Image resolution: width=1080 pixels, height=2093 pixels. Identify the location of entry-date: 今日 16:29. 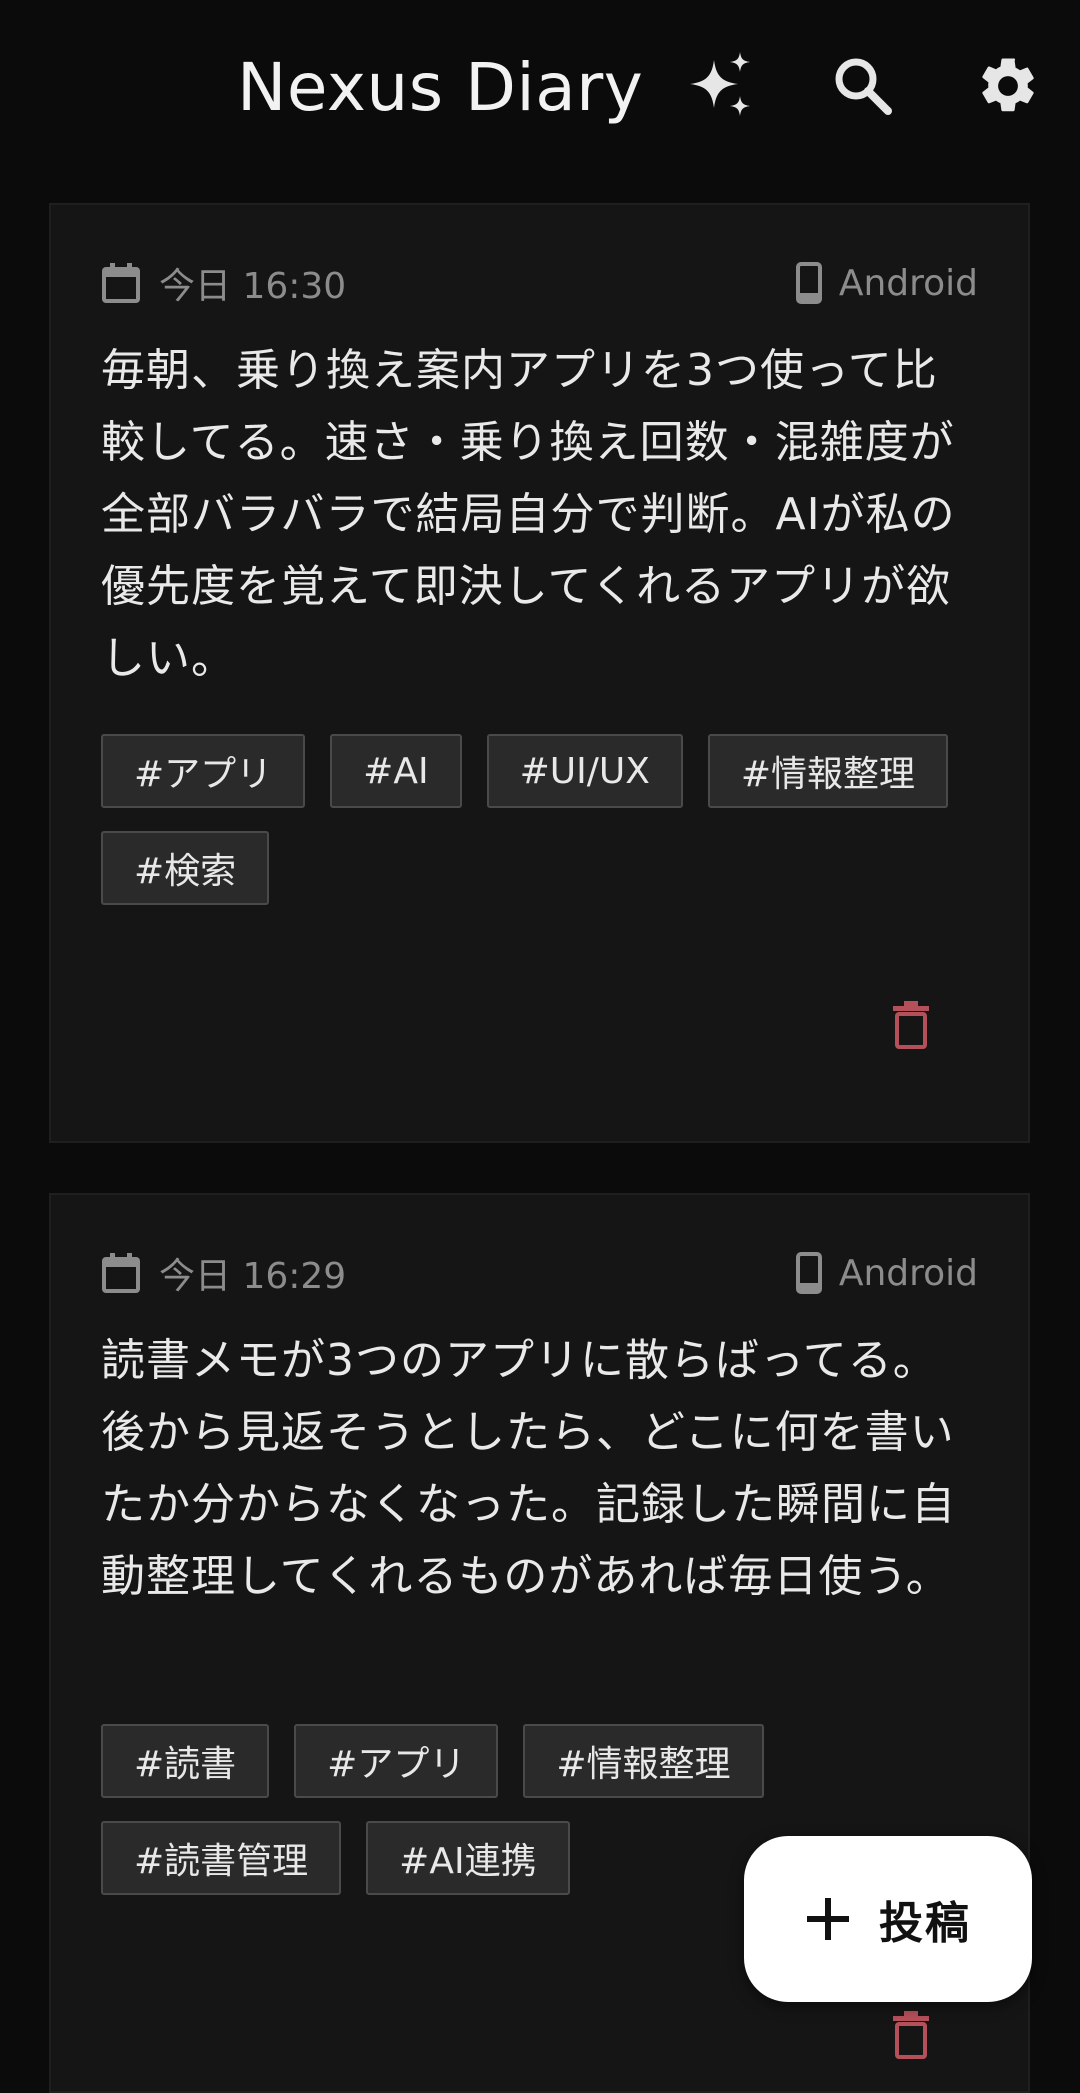
(223, 1273).